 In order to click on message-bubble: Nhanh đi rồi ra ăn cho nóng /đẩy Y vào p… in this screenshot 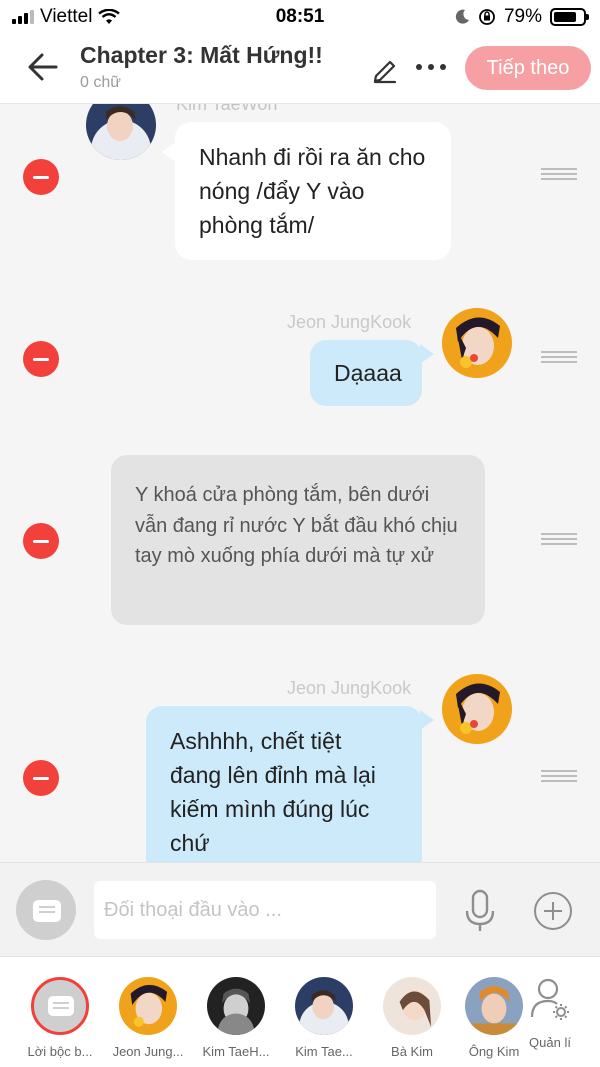, I will do `click(313, 191)`.